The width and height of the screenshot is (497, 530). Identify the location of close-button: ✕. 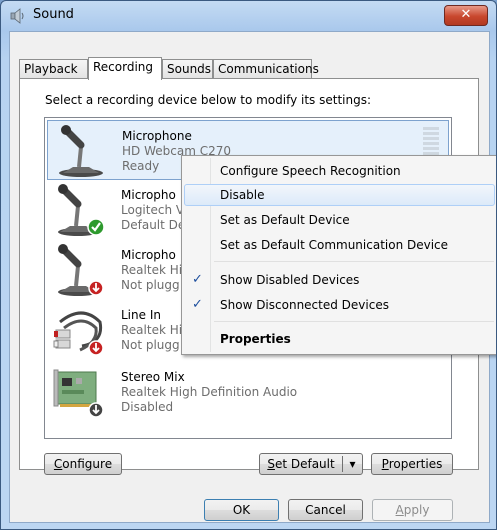
(466, 15).